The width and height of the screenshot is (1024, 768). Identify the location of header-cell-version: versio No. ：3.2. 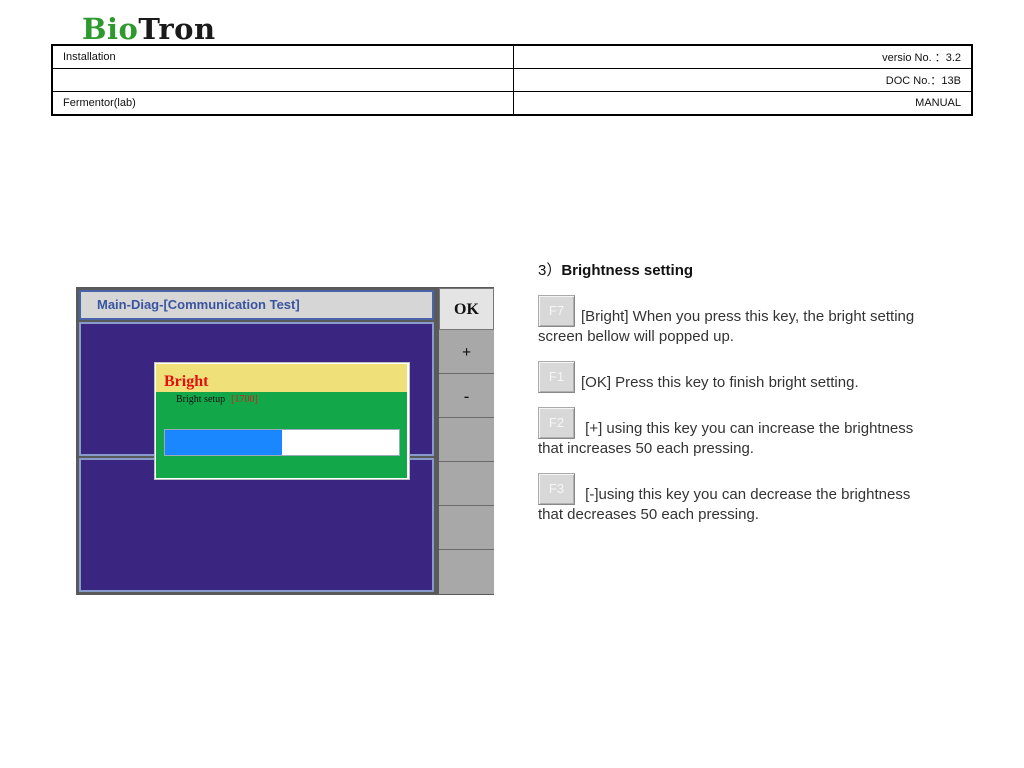
(743, 56).